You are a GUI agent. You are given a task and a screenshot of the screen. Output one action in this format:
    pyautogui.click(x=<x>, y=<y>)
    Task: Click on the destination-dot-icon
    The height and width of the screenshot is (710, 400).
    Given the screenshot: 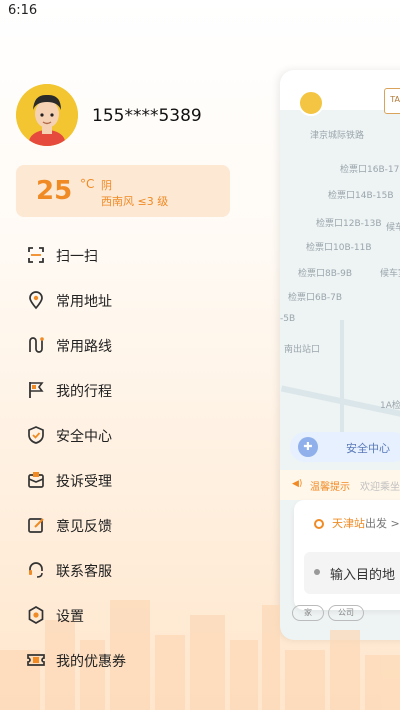 What is the action you would take?
    pyautogui.click(x=317, y=572)
    